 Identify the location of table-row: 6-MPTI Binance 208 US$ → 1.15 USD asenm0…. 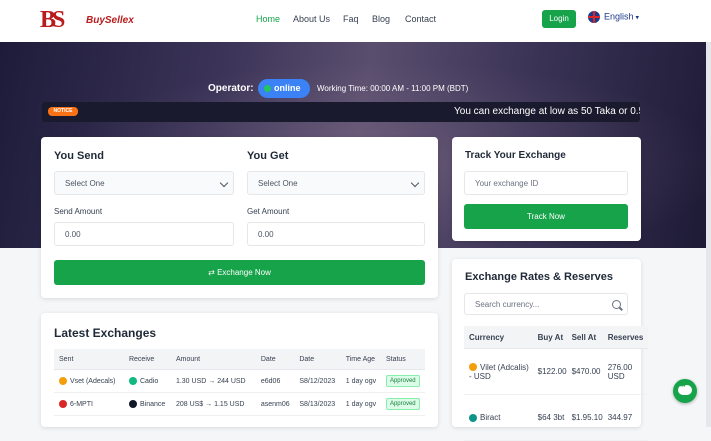
(239, 404).